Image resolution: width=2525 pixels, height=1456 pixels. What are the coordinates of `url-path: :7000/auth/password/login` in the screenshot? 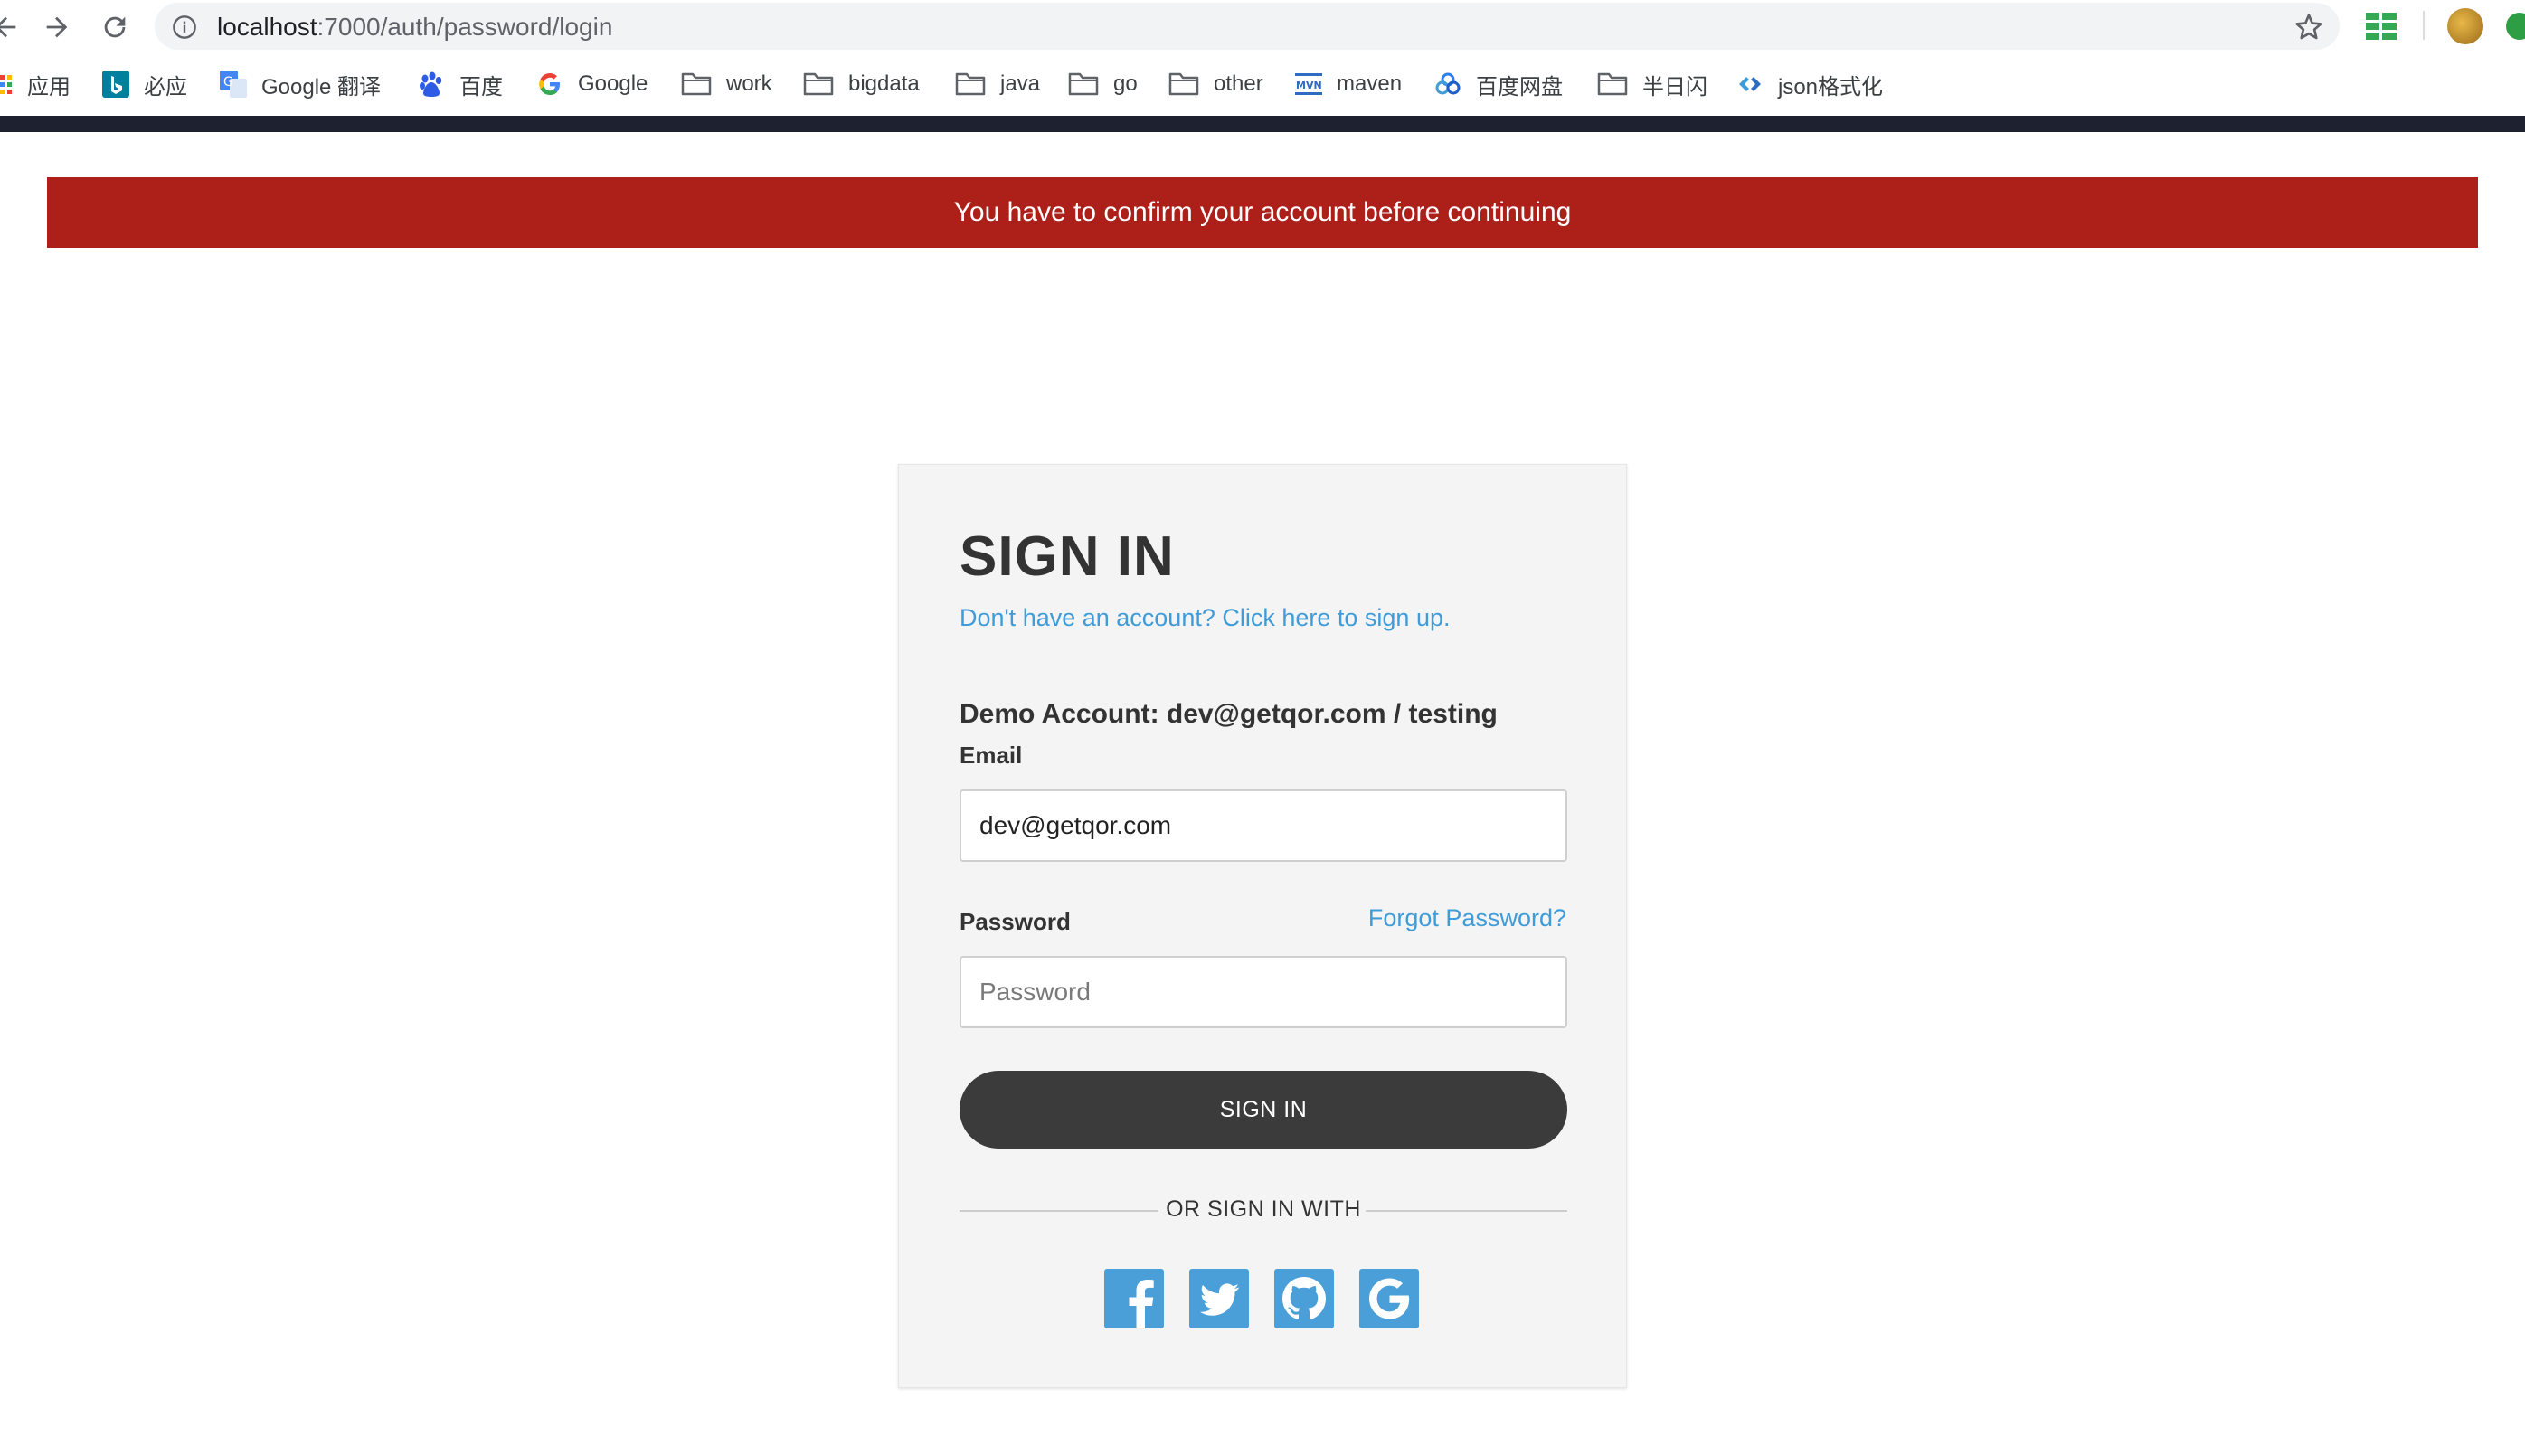 It's located at (465, 27).